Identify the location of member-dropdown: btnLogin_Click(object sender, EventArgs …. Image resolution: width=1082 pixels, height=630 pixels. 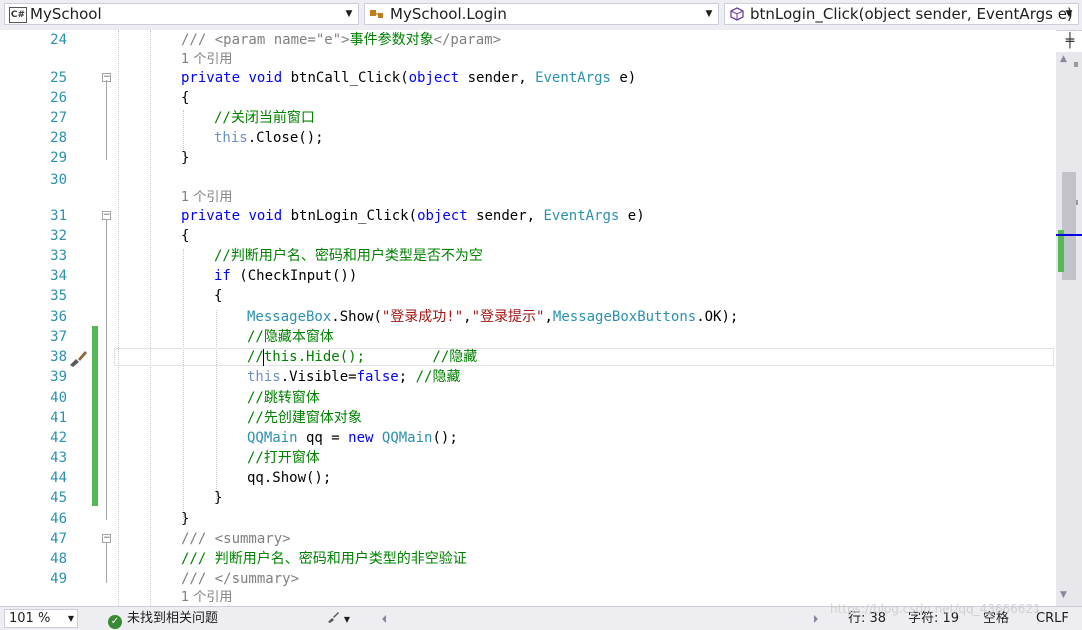
(901, 14).